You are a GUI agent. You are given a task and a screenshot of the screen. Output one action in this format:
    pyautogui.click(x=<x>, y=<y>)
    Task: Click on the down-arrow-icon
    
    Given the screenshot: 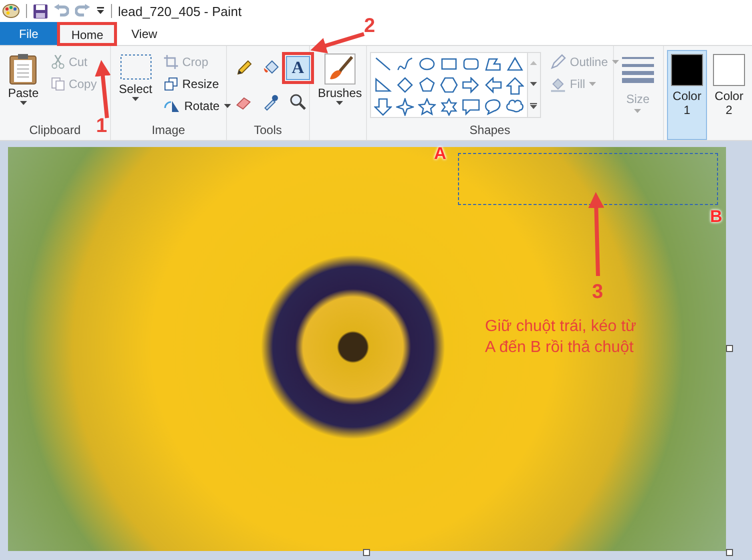 What is the action you would take?
    pyautogui.click(x=383, y=107)
    